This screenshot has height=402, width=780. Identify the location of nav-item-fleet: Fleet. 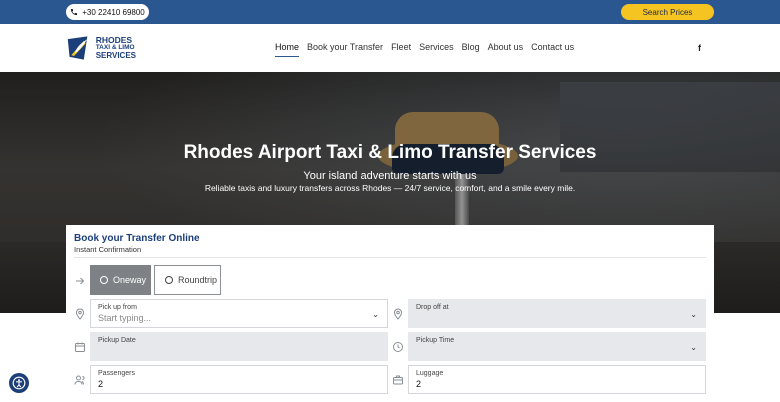
(401, 49).